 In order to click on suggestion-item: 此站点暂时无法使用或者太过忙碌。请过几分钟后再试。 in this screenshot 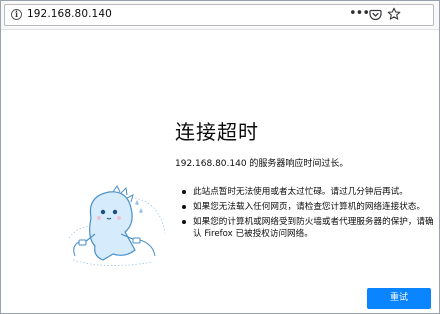, I will do `click(306, 192)`.